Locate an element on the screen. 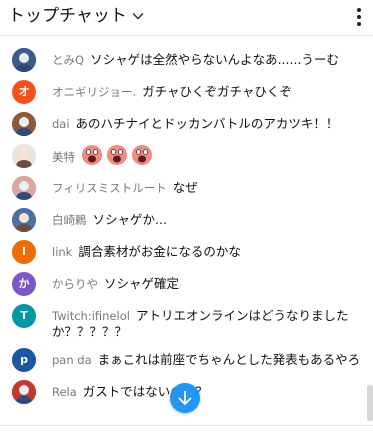  avatar: l is located at coordinates (24, 252).